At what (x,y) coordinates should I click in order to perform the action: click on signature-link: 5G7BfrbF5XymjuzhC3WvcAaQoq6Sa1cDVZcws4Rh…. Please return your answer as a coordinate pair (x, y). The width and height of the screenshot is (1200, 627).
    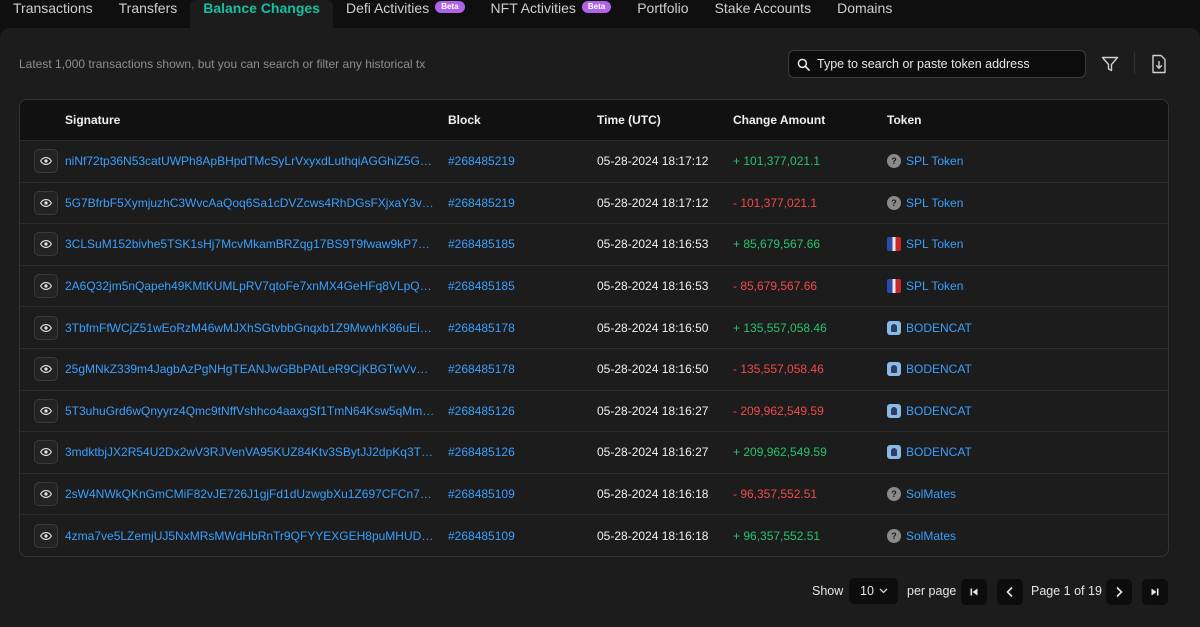
    Looking at the image, I should click on (250, 203).